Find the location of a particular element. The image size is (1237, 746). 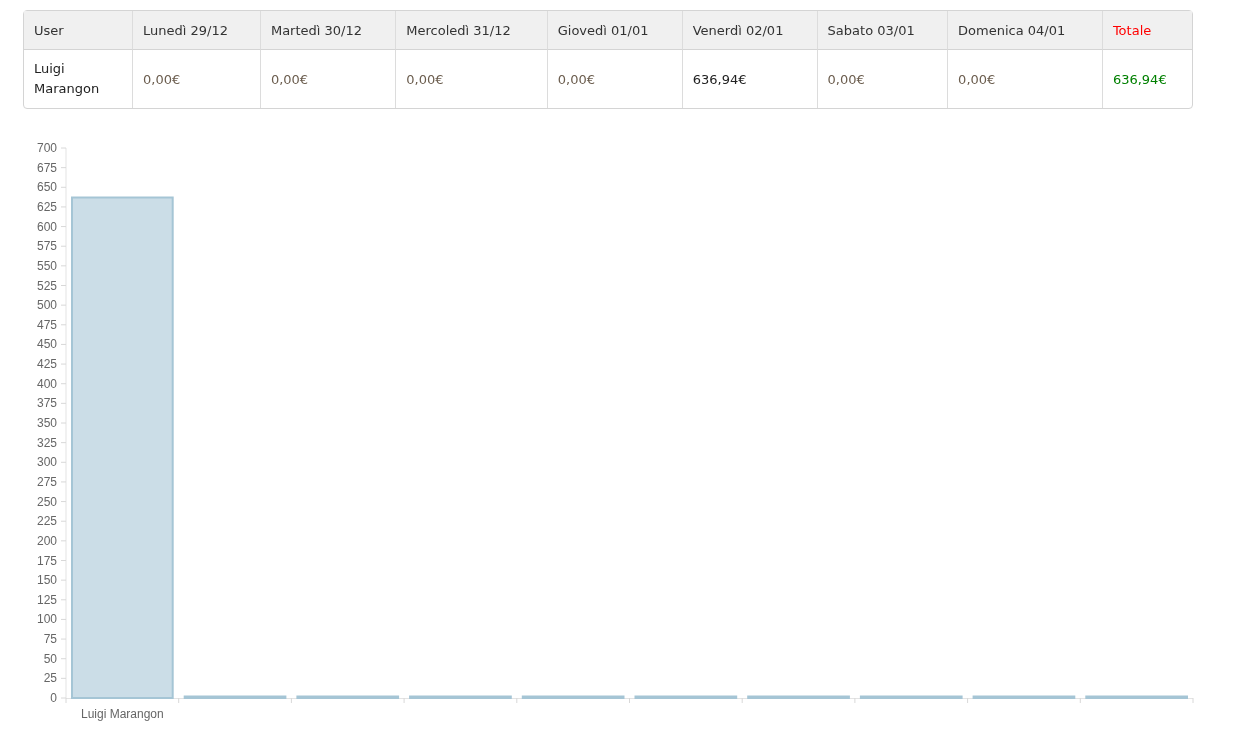

y-tick-label: 225 is located at coordinates (46, 521).